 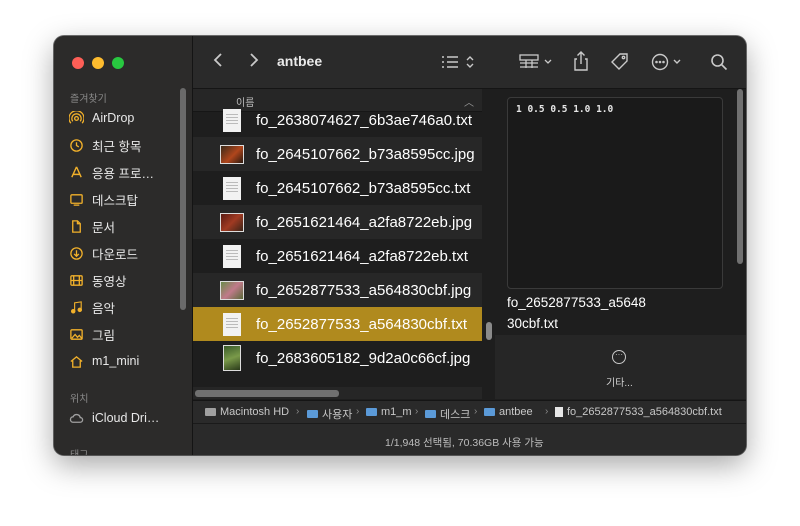 I want to click on file-row: fo_2645107662_b73a8595cc.jpg, so click(x=337, y=154).